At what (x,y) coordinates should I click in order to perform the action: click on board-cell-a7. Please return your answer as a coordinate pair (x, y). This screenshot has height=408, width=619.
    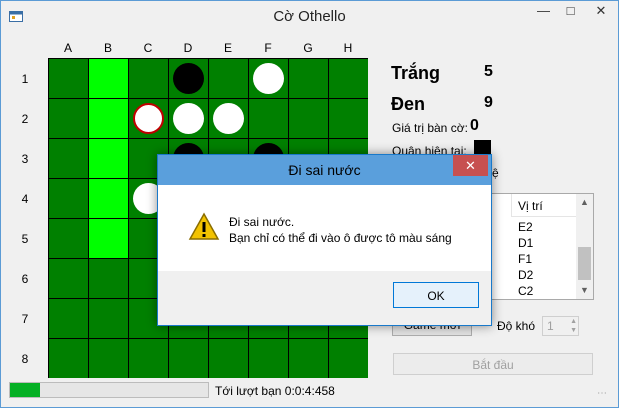
    Looking at the image, I should click on (68, 318).